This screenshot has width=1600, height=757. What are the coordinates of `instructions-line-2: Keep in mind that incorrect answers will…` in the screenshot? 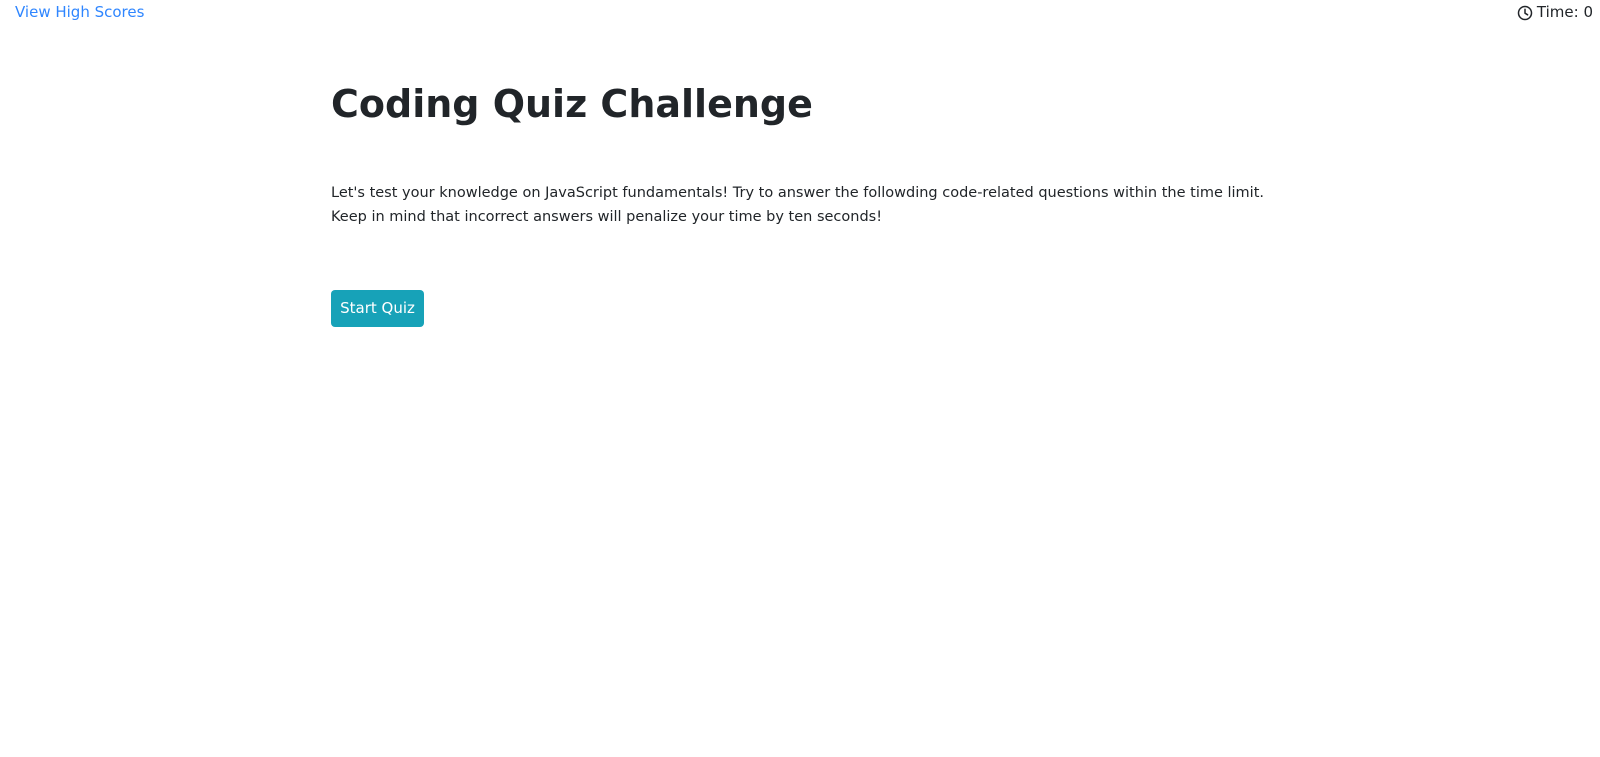 It's located at (607, 217).